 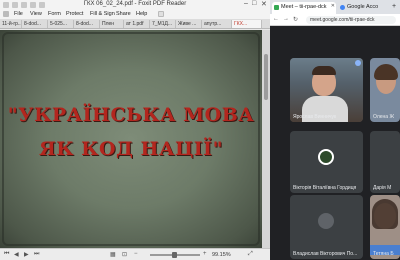 I want to click on fullscreen-icon: ⤢, so click(x=250, y=254).